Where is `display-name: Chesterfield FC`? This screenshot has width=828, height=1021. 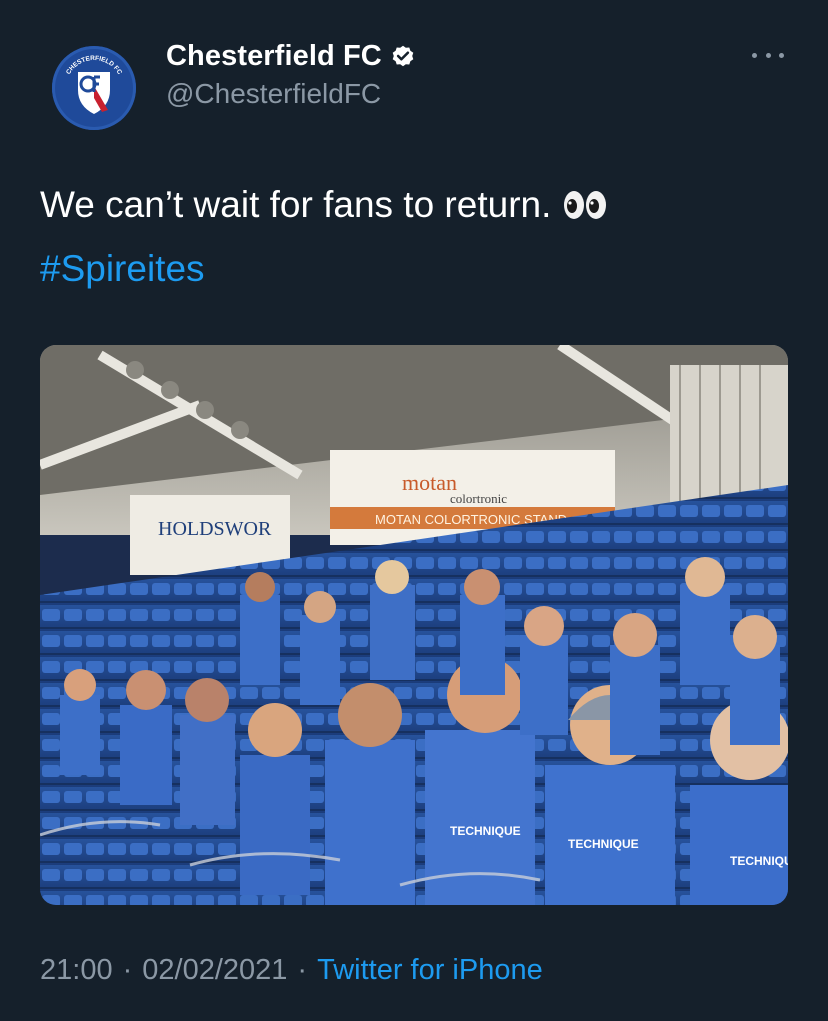
display-name: Chesterfield FC is located at coordinates (274, 56).